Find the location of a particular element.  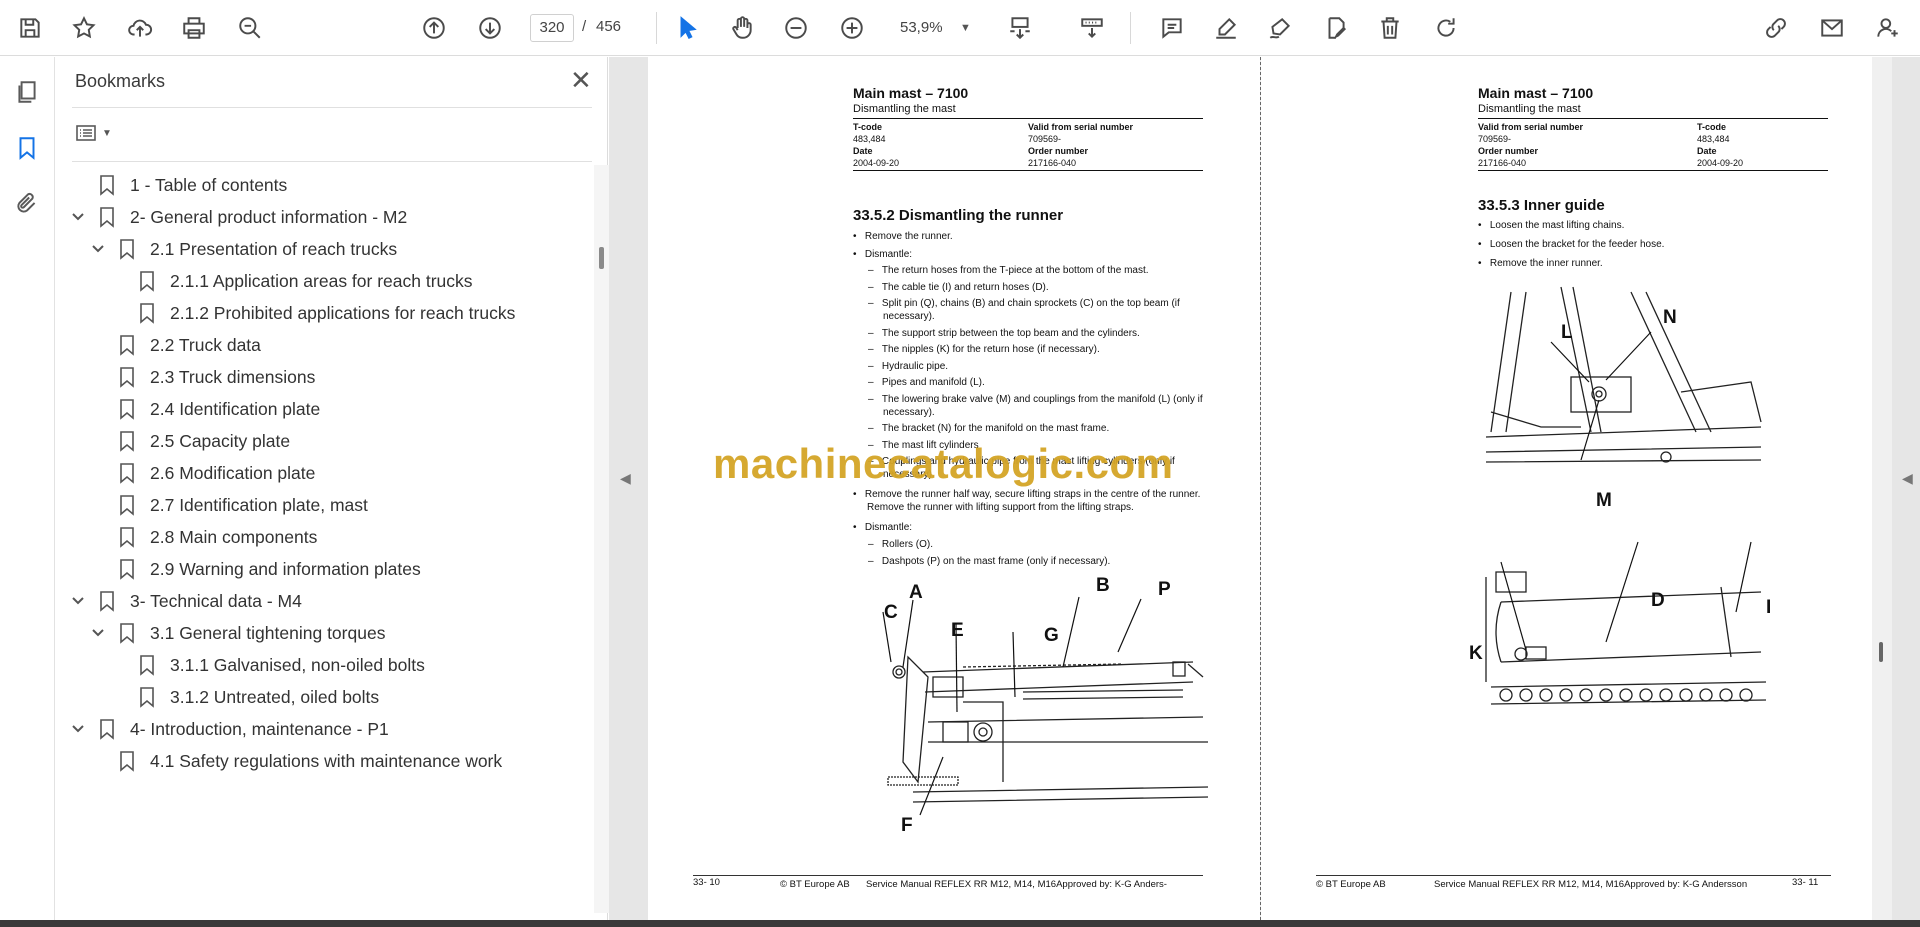

bookmark-item: 2.5 Capacity plate is located at coordinates (204, 441).